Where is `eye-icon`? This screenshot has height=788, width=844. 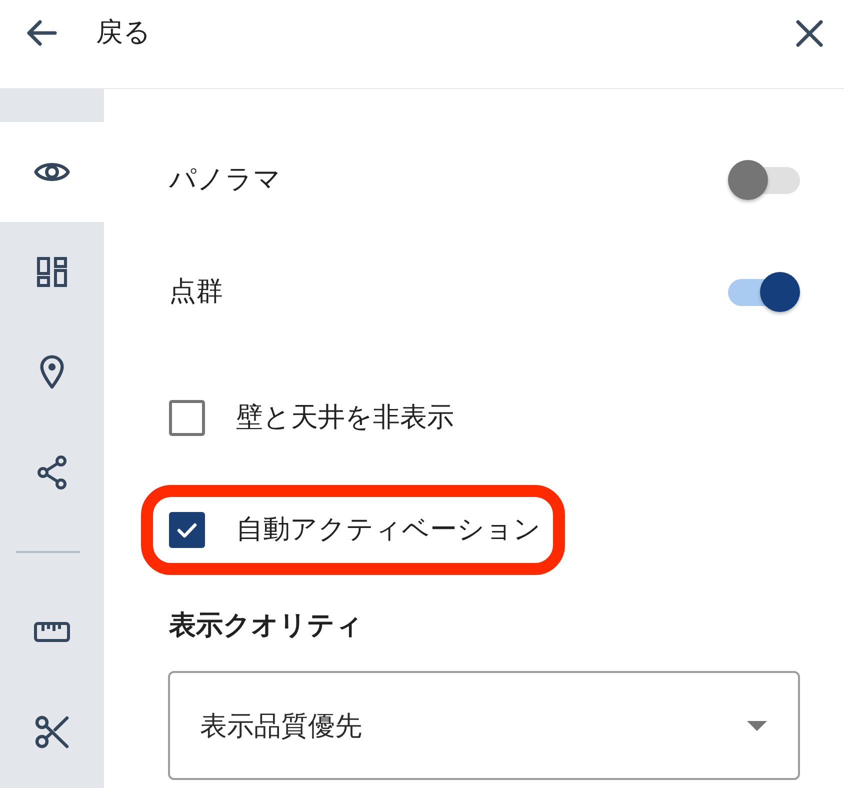 eye-icon is located at coordinates (52, 172).